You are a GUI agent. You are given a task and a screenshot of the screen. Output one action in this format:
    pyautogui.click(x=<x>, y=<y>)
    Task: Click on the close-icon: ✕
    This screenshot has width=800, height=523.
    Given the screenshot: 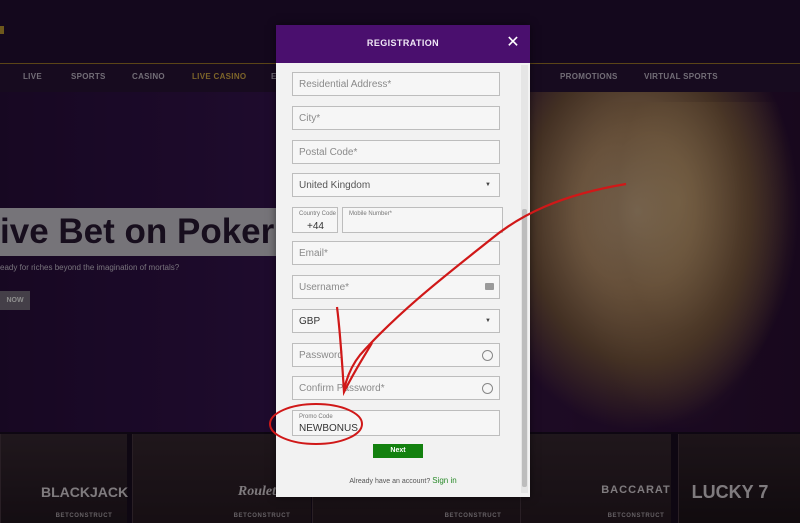 What is the action you would take?
    pyautogui.click(x=513, y=43)
    